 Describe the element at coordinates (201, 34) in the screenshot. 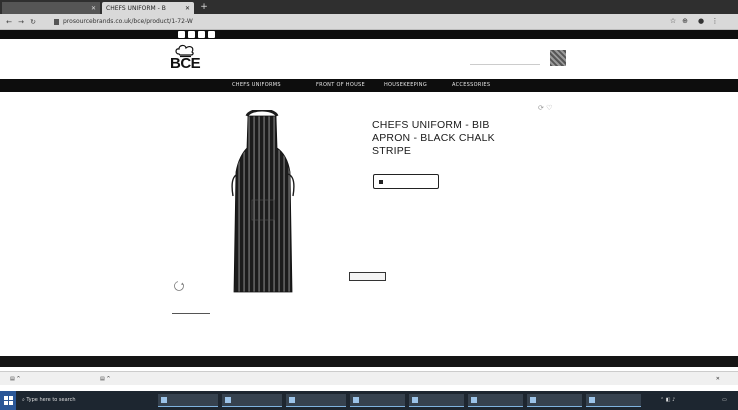

I see `instagram-icon` at that location.